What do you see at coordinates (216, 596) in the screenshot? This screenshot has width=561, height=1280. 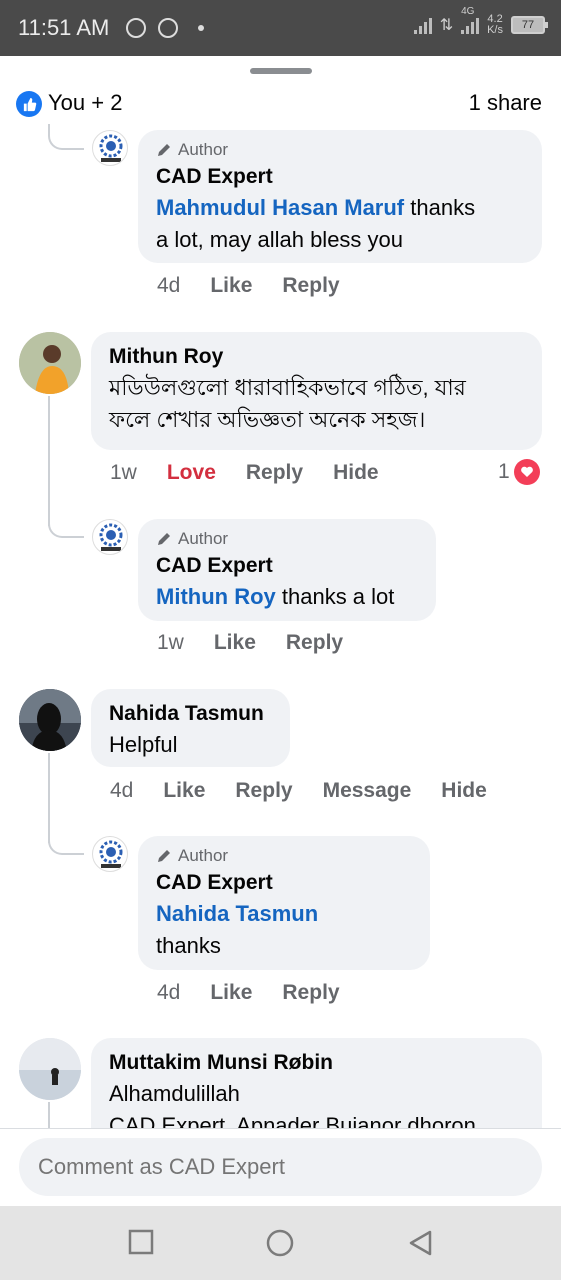 I see `mention-tag: Mithun Roy` at bounding box center [216, 596].